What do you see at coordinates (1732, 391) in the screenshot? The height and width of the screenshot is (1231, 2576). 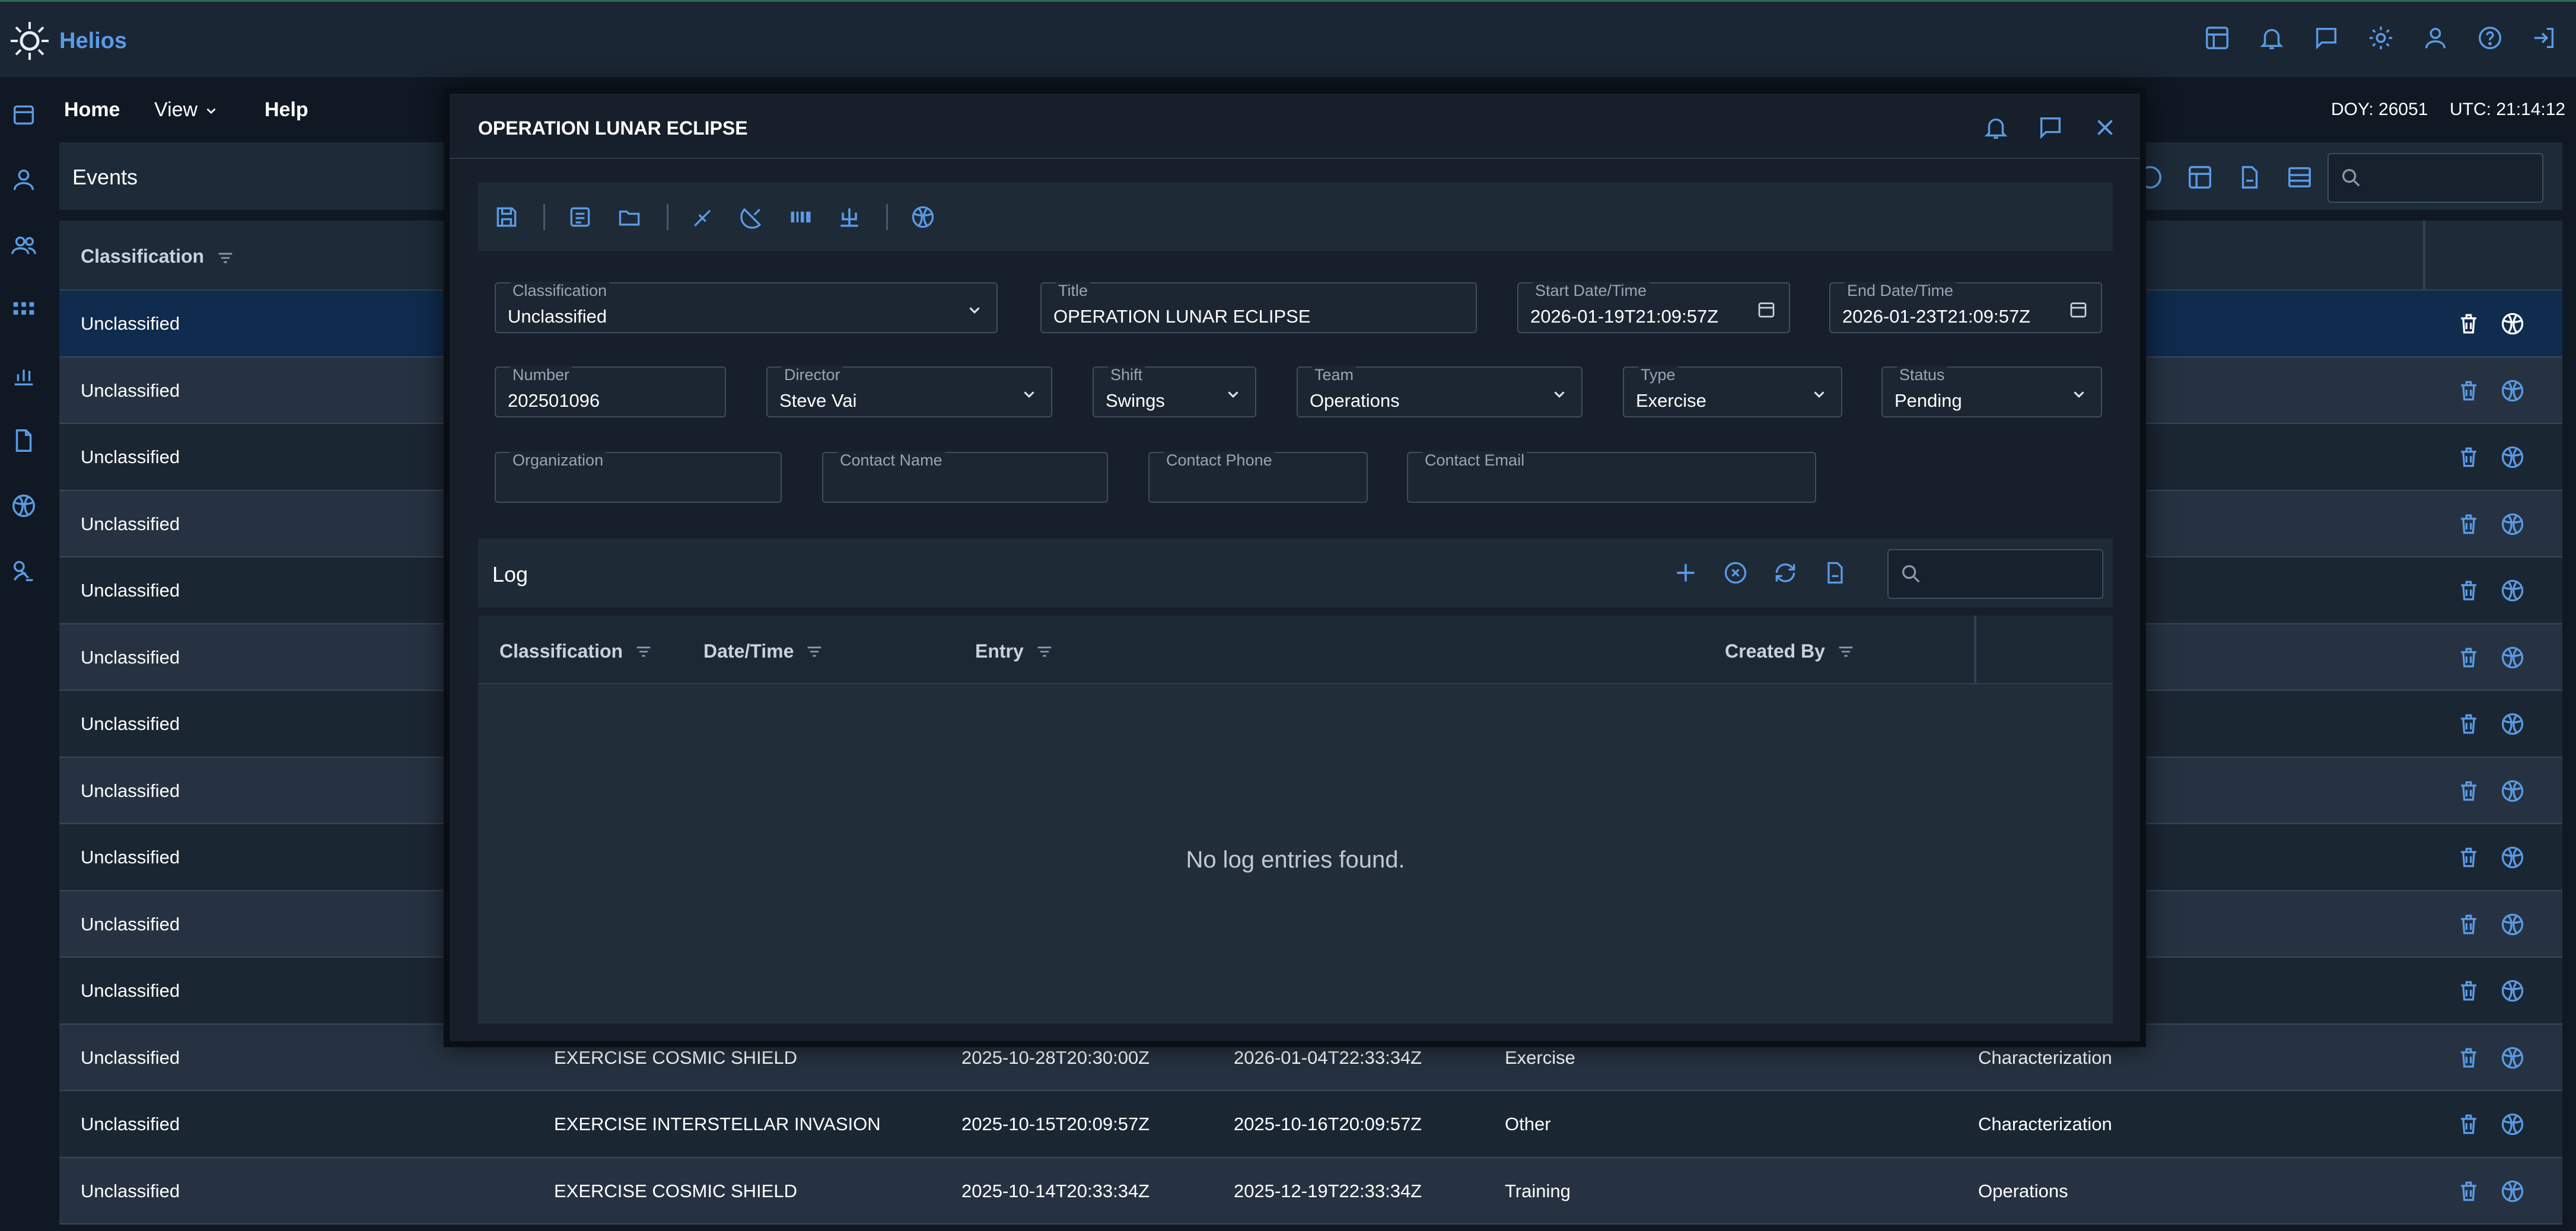 I see `type-select: Type Exercise` at bounding box center [1732, 391].